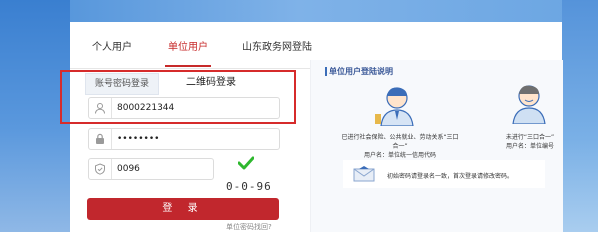 Image resolution: width=598 pixels, height=240 pixels. I want to click on background-top, so click(299, 11).